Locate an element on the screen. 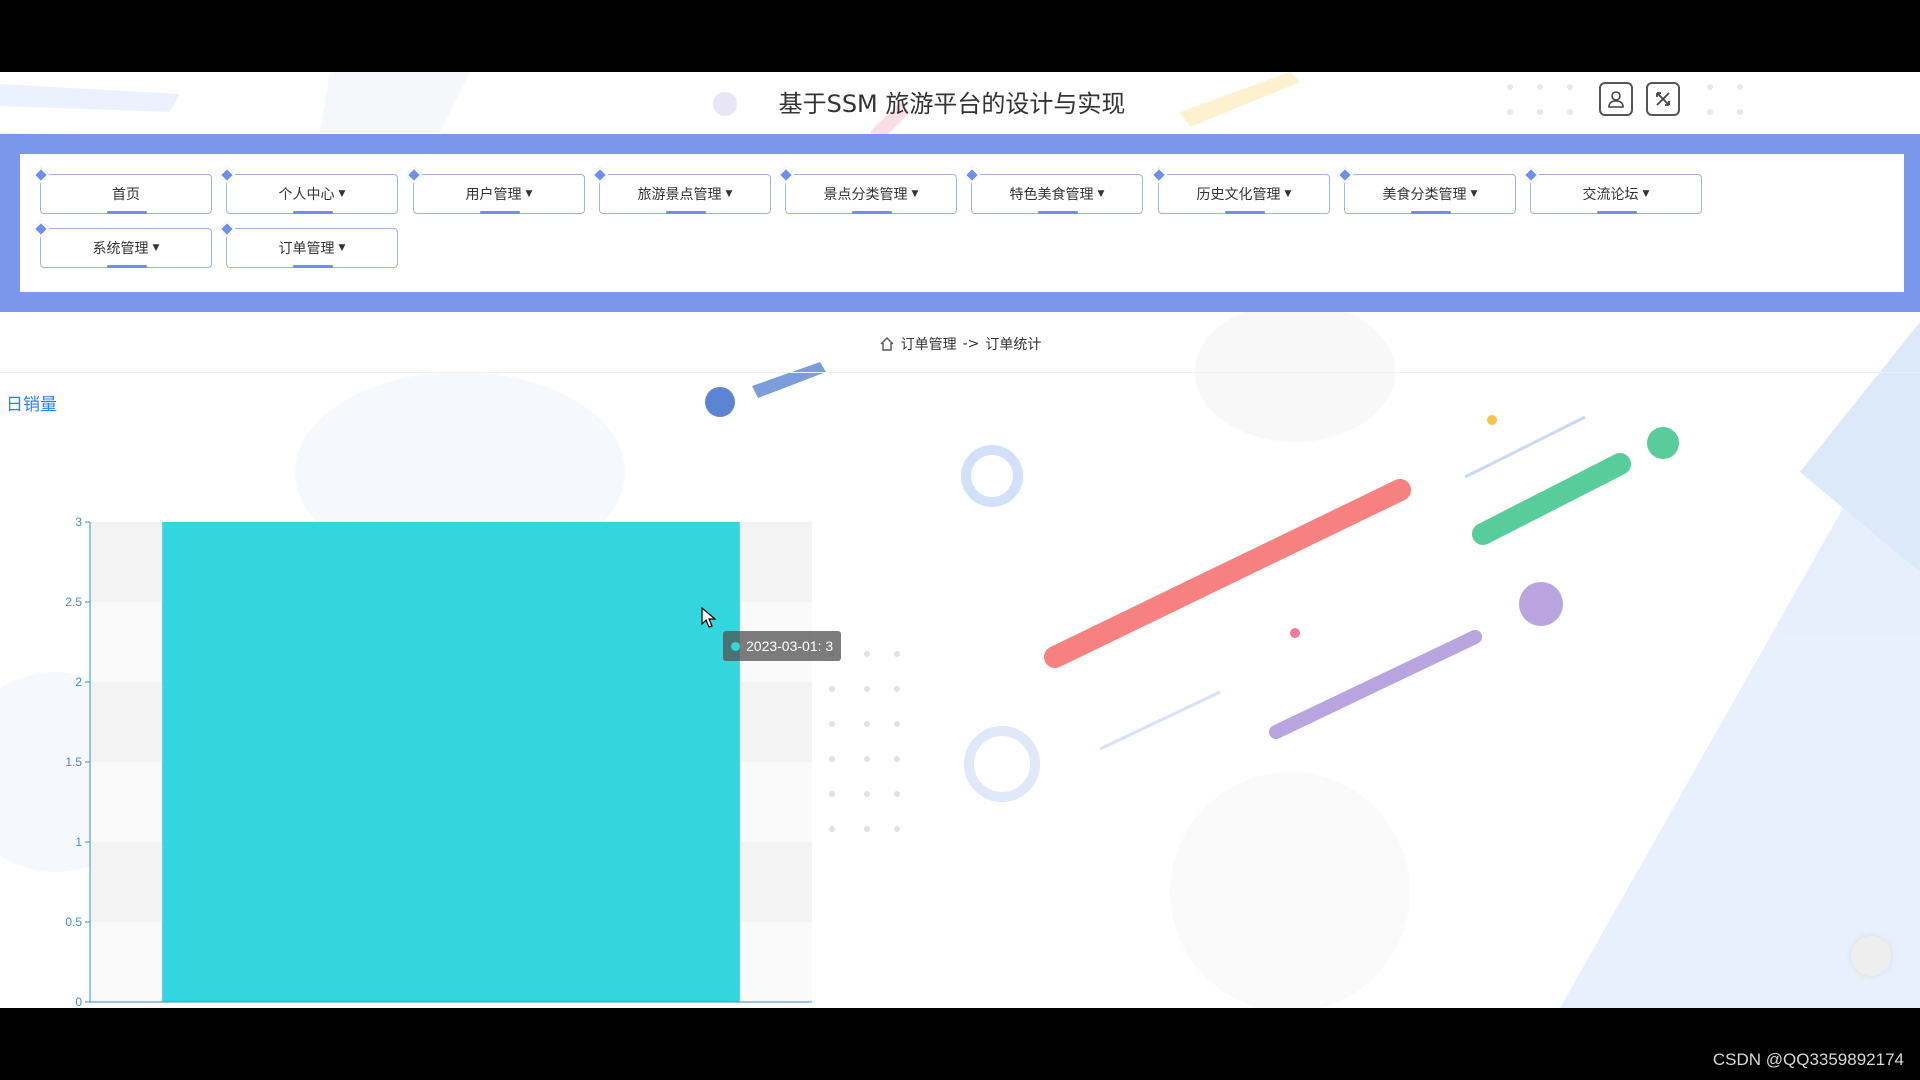  breadcrumb-current: 订单统计 is located at coordinates (1013, 345).